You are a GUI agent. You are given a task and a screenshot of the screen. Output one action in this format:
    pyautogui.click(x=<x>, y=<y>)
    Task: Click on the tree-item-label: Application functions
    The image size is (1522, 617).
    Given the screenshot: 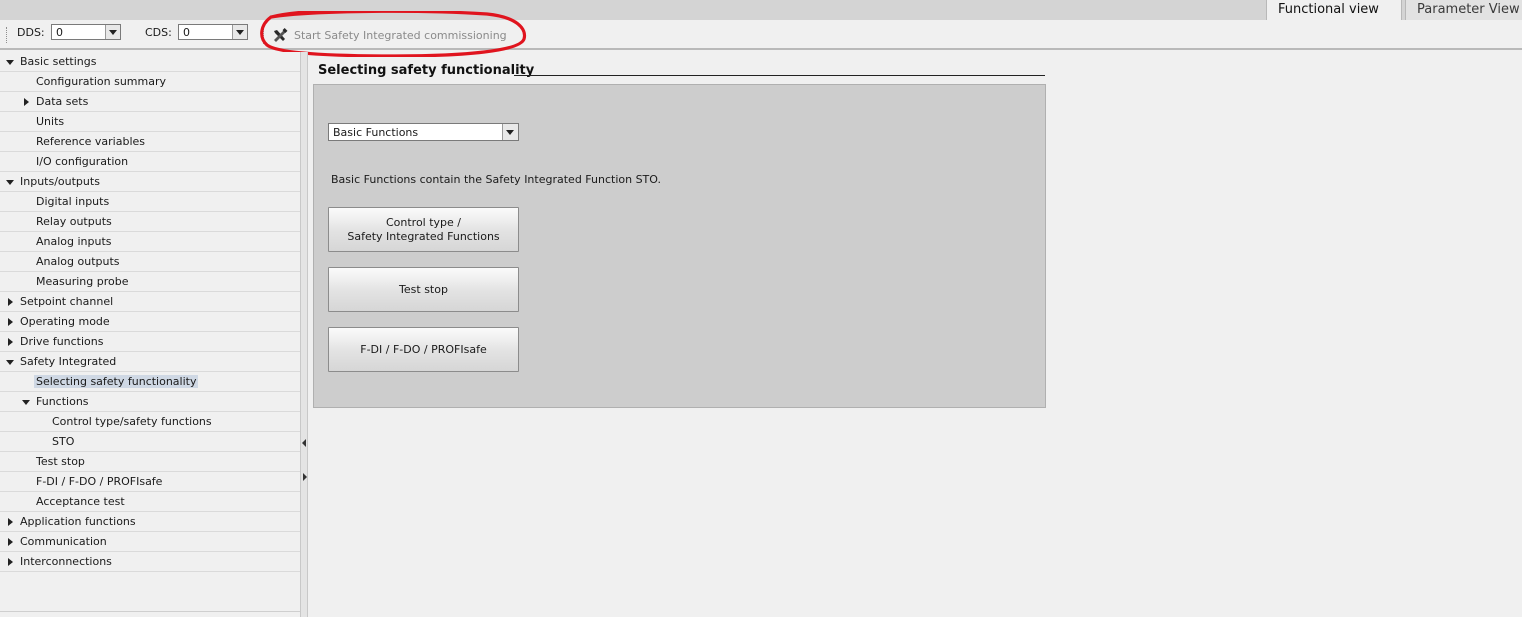 What is the action you would take?
    pyautogui.click(x=78, y=521)
    